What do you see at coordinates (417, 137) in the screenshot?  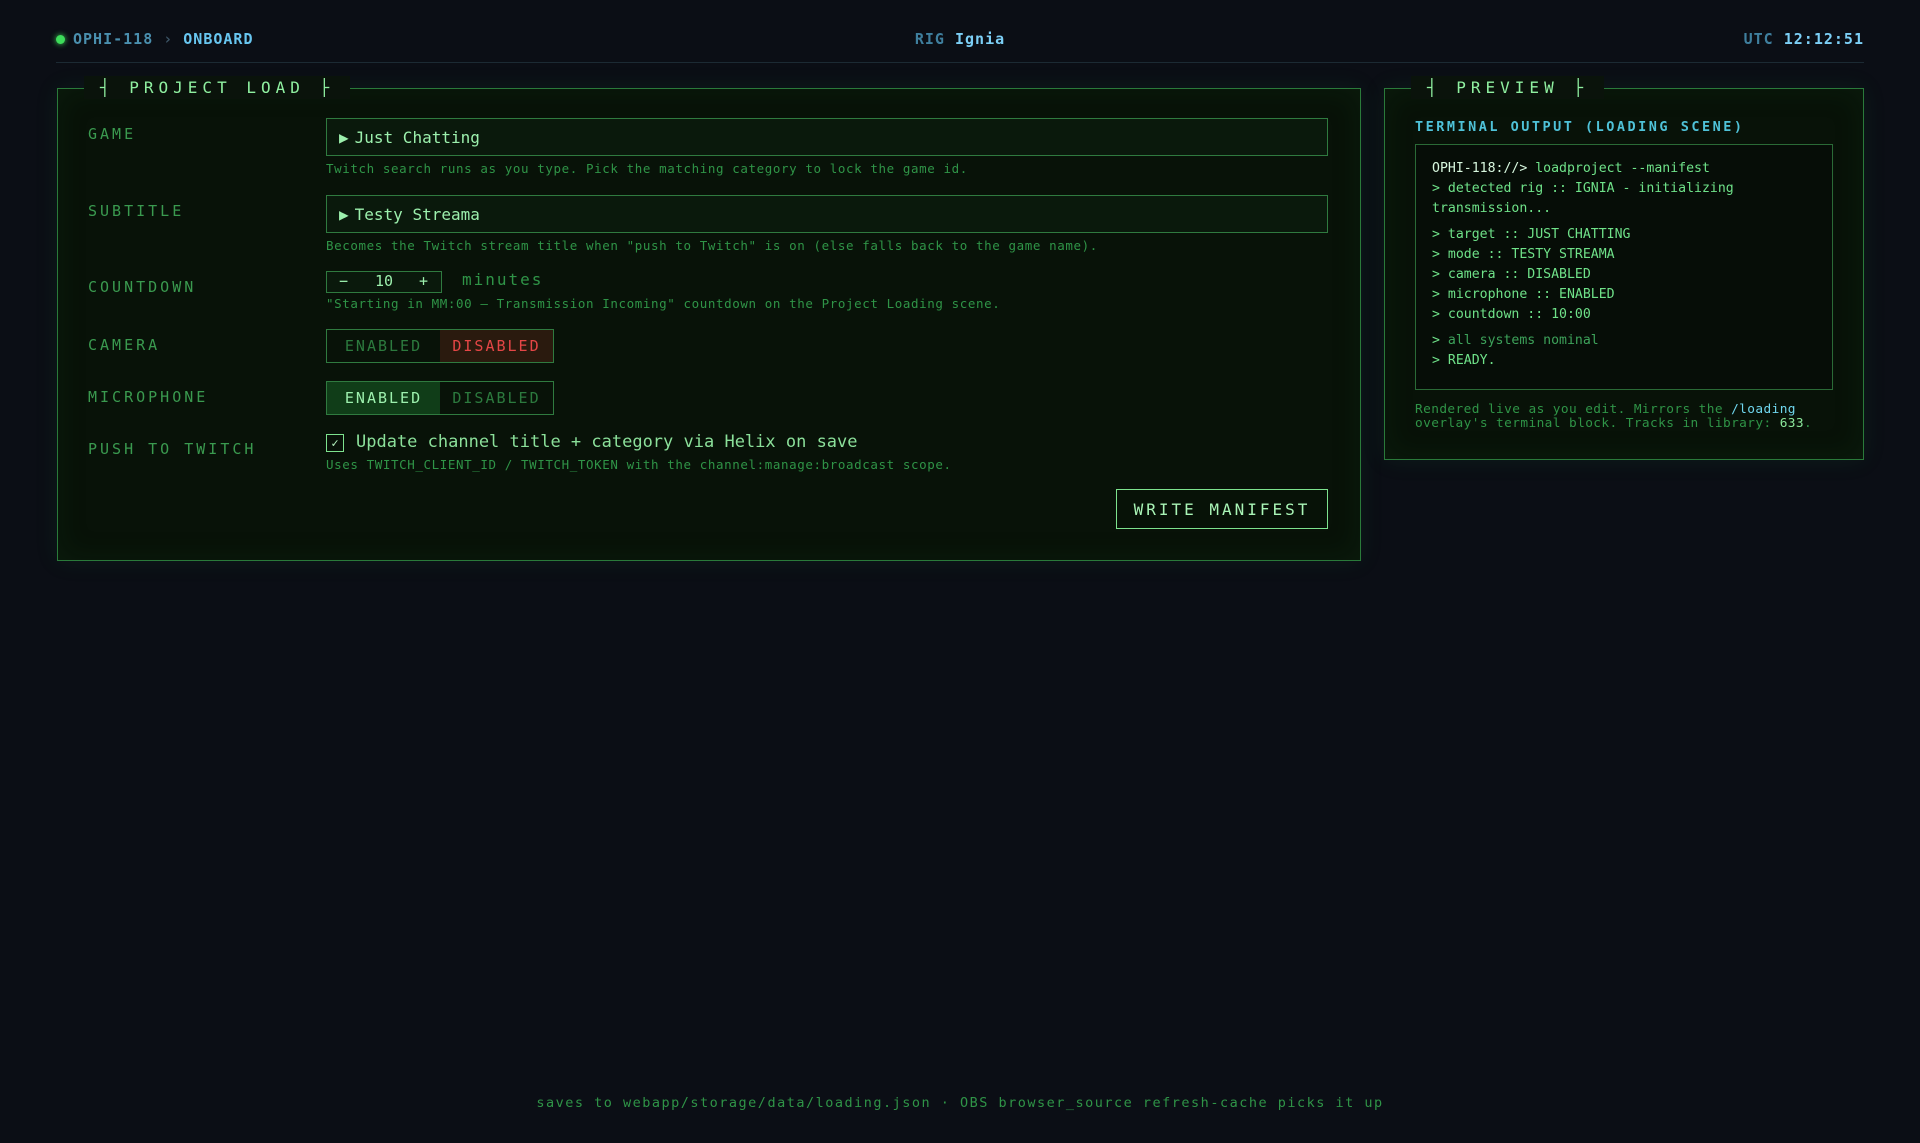 I see `game-value: Just Chatting` at bounding box center [417, 137].